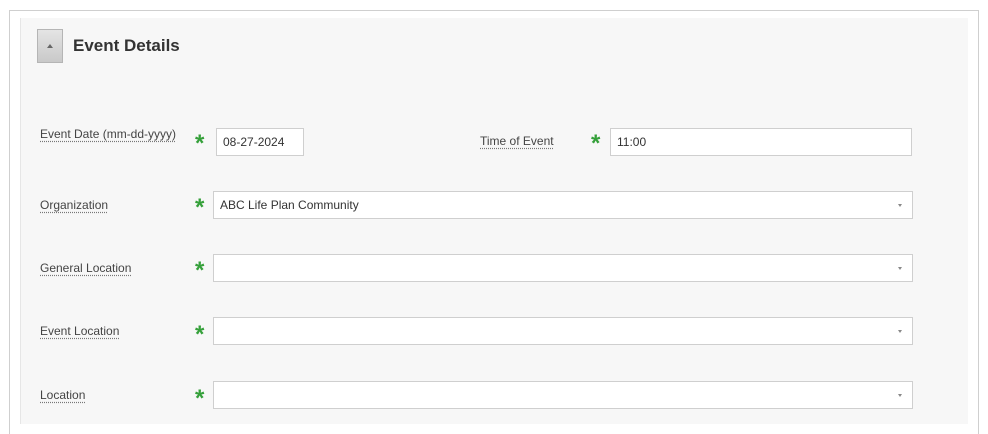 The width and height of the screenshot is (988, 434). I want to click on time-of-event-field, so click(761, 142).